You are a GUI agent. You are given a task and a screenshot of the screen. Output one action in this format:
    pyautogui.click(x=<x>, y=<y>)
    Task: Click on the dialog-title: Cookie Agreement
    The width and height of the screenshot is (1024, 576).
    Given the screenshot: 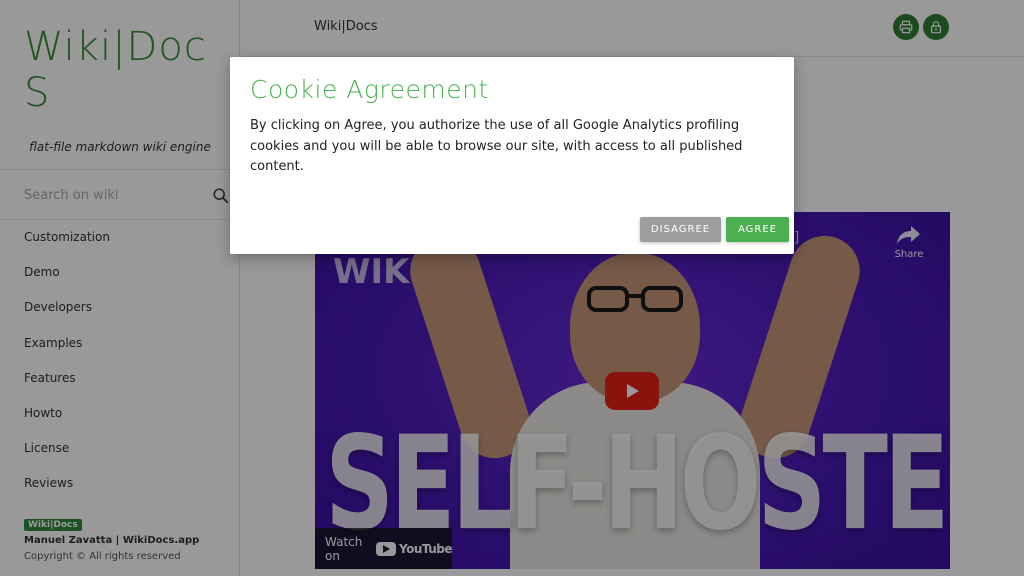 What is the action you would take?
    pyautogui.click(x=369, y=89)
    